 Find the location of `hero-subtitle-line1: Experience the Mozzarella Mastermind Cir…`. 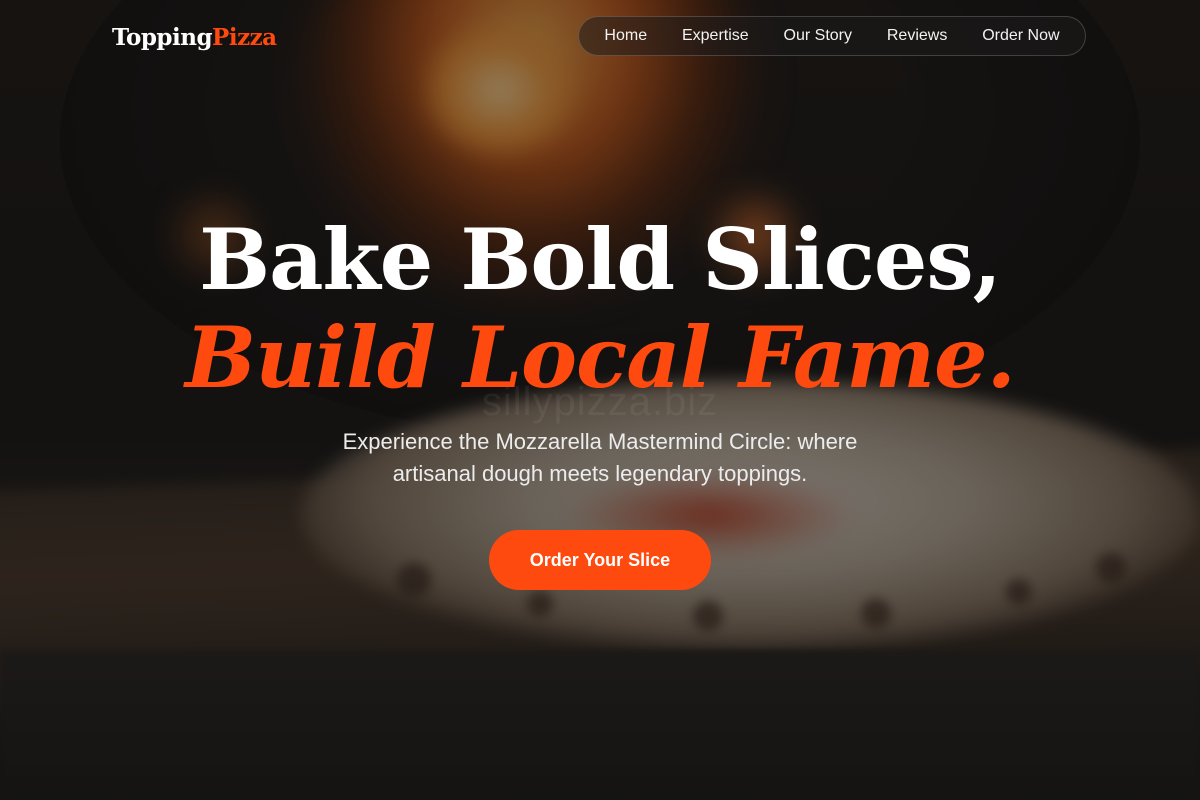

hero-subtitle-line1: Experience the Mozzarella Mastermind Cir… is located at coordinates (600, 441).